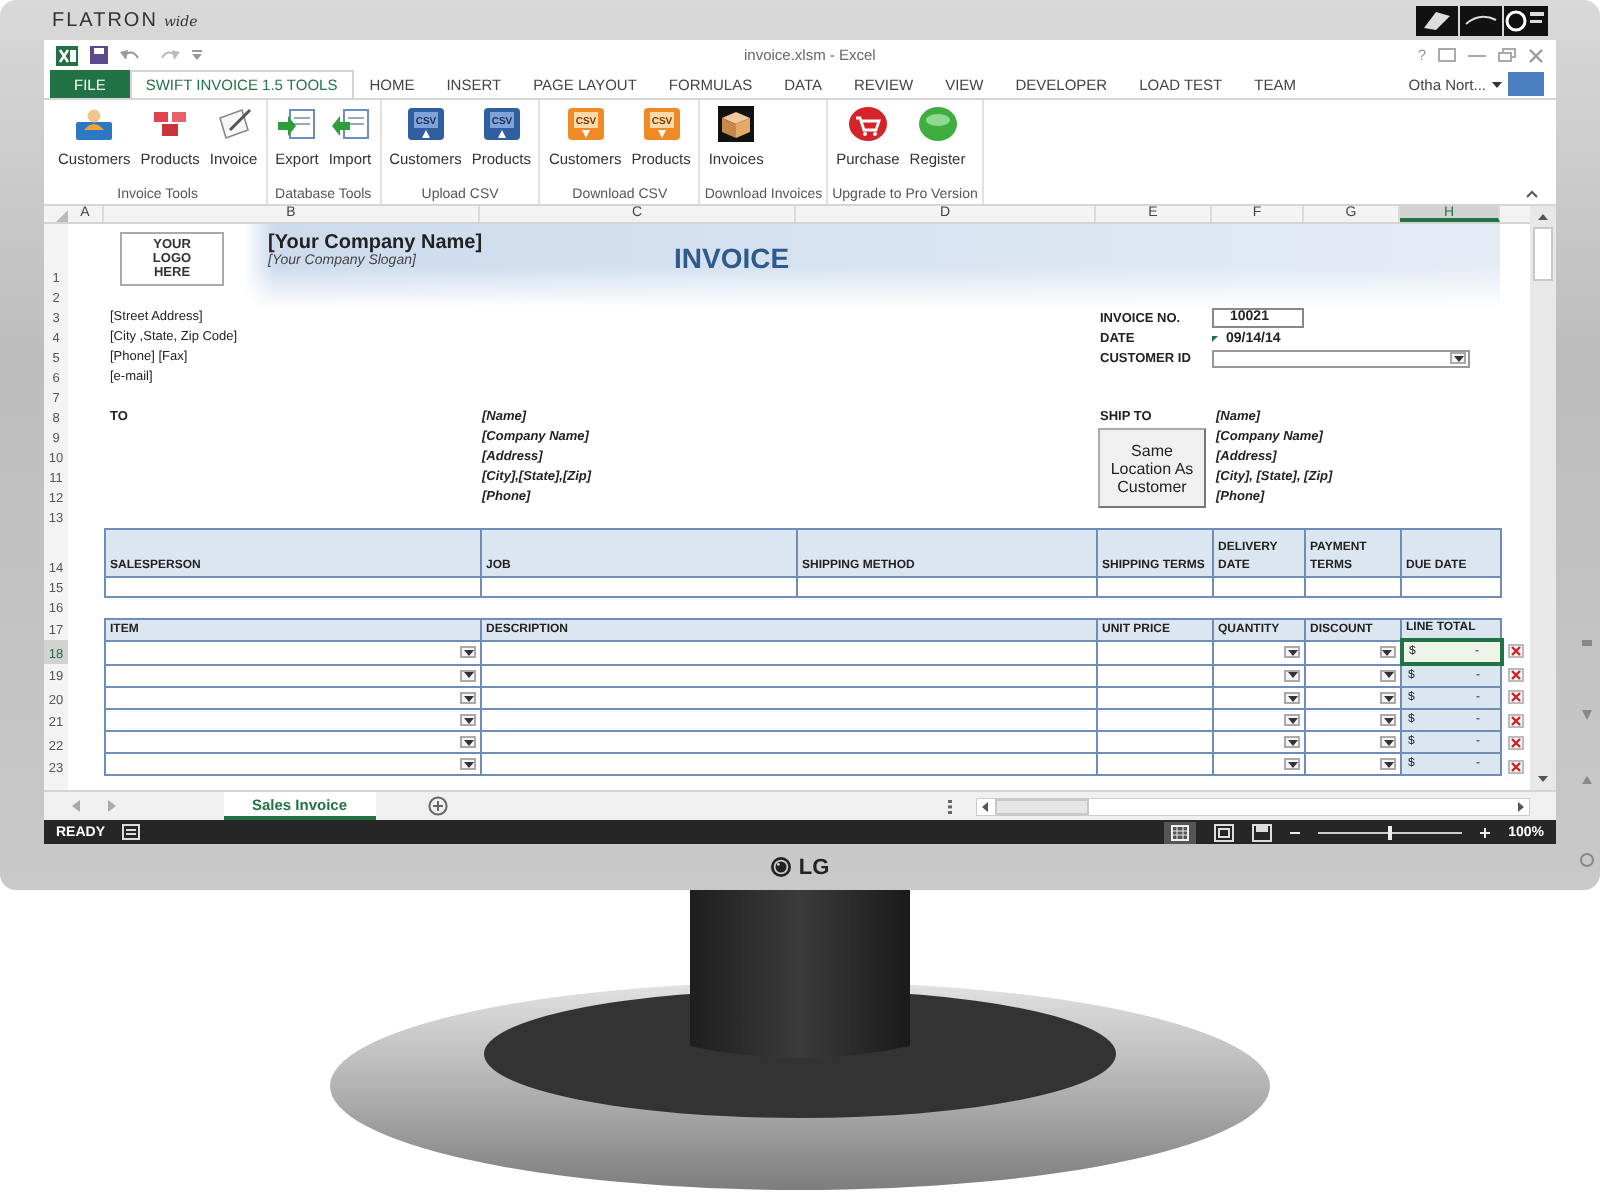 This screenshot has height=1200, width=1600. Describe the element at coordinates (130, 832) in the screenshot. I see `macro-record-icon` at that location.